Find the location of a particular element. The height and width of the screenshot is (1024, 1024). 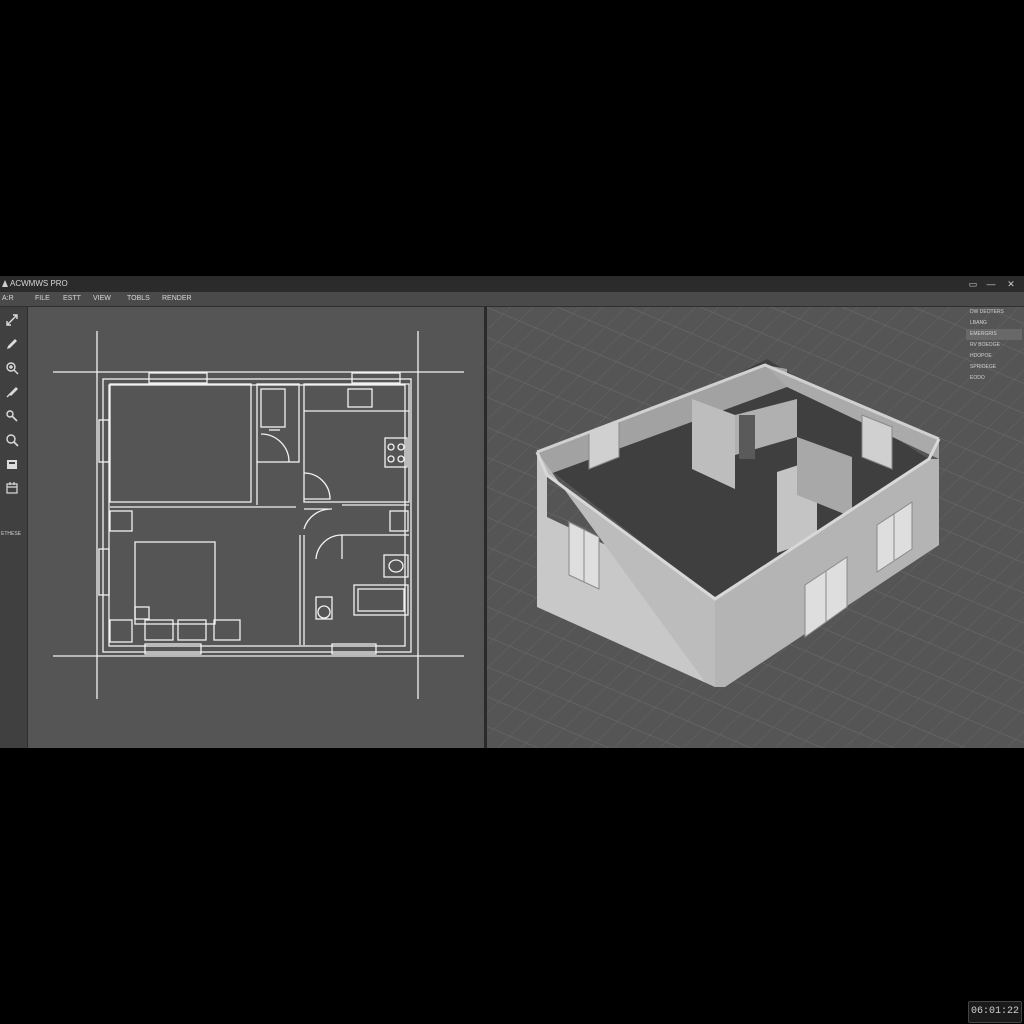

app-logo-icon is located at coordinates (5, 283).